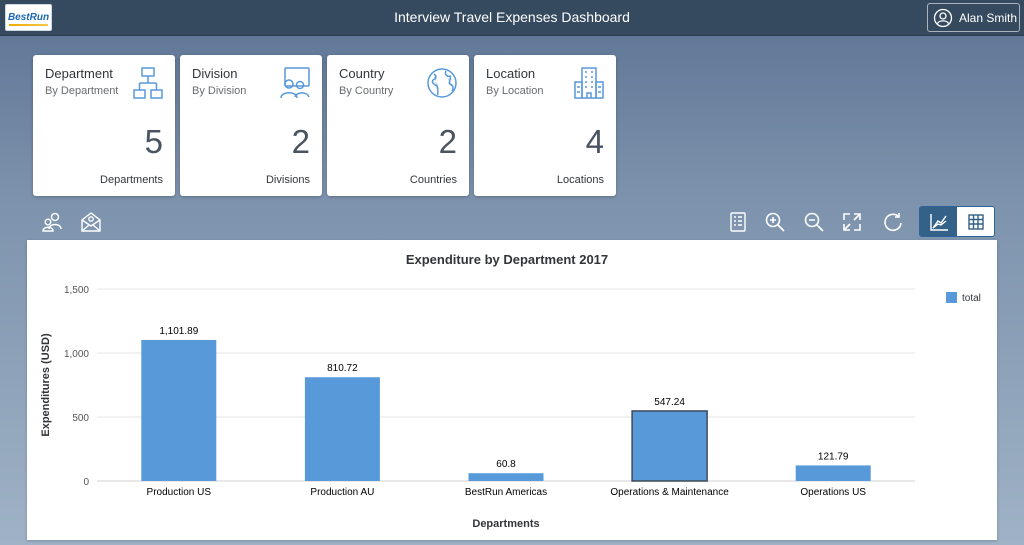  Describe the element at coordinates (153, 141) in the screenshot. I see `tile-value: 5` at that location.